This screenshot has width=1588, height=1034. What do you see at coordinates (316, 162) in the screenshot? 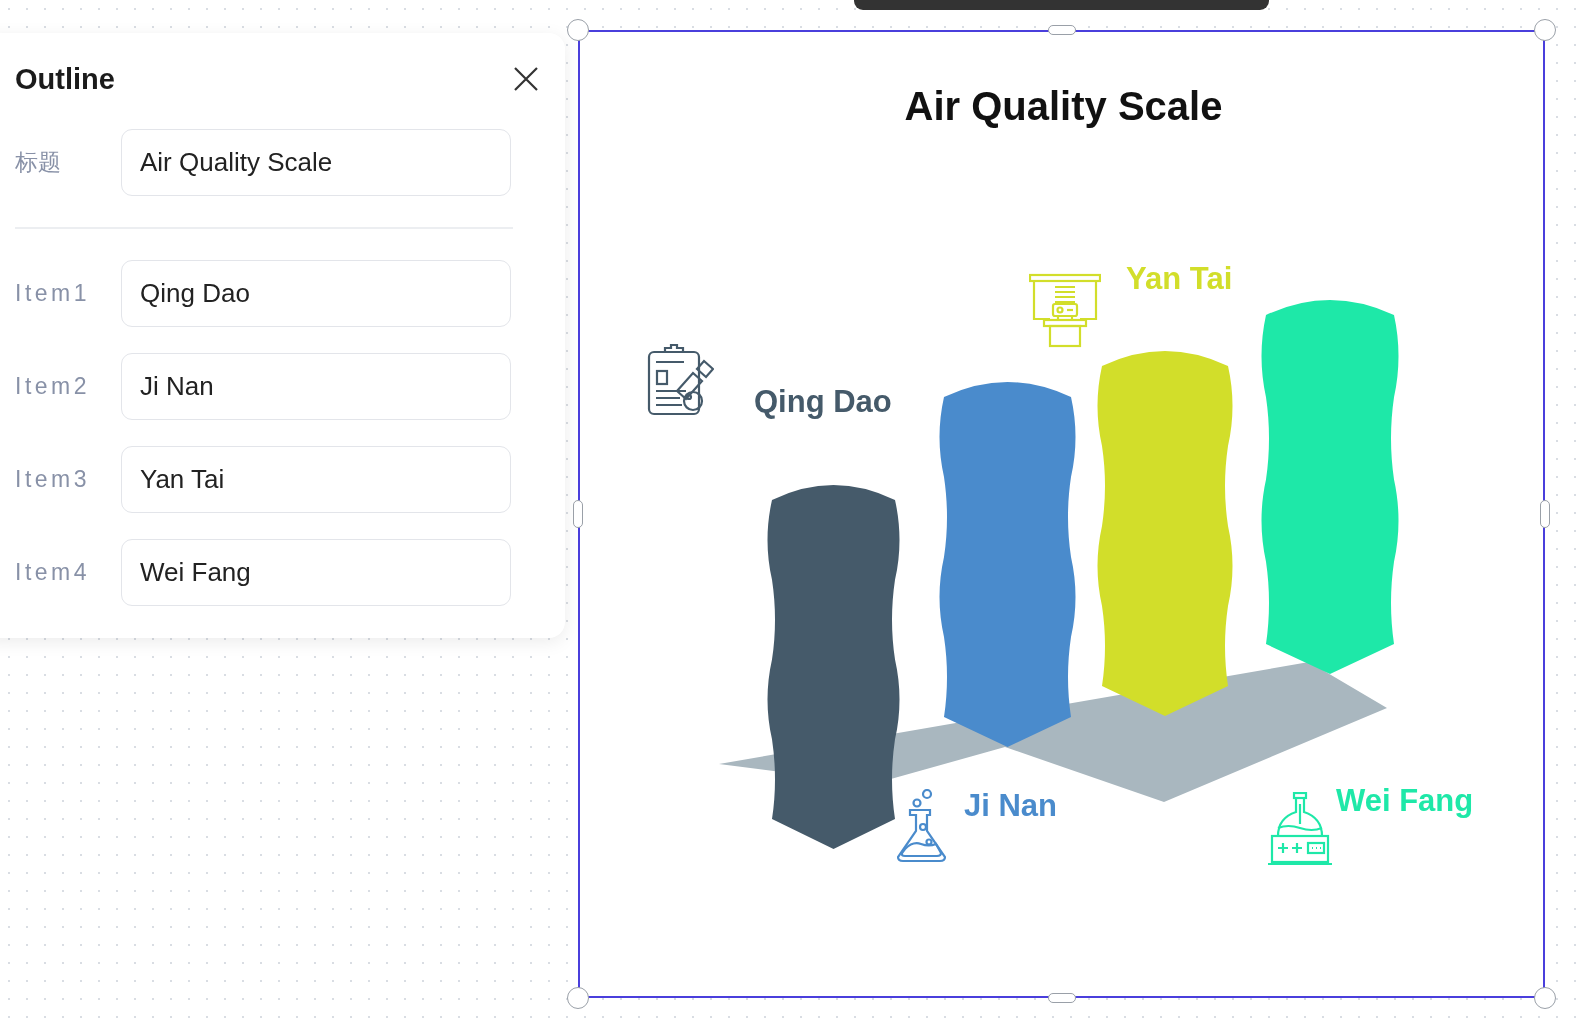
I see `title-field: Air Quality Scale` at bounding box center [316, 162].